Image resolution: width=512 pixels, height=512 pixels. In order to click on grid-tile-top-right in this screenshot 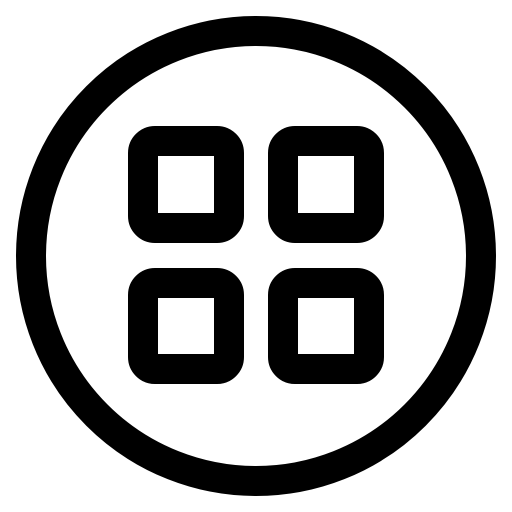, I will do `click(326, 184)`.